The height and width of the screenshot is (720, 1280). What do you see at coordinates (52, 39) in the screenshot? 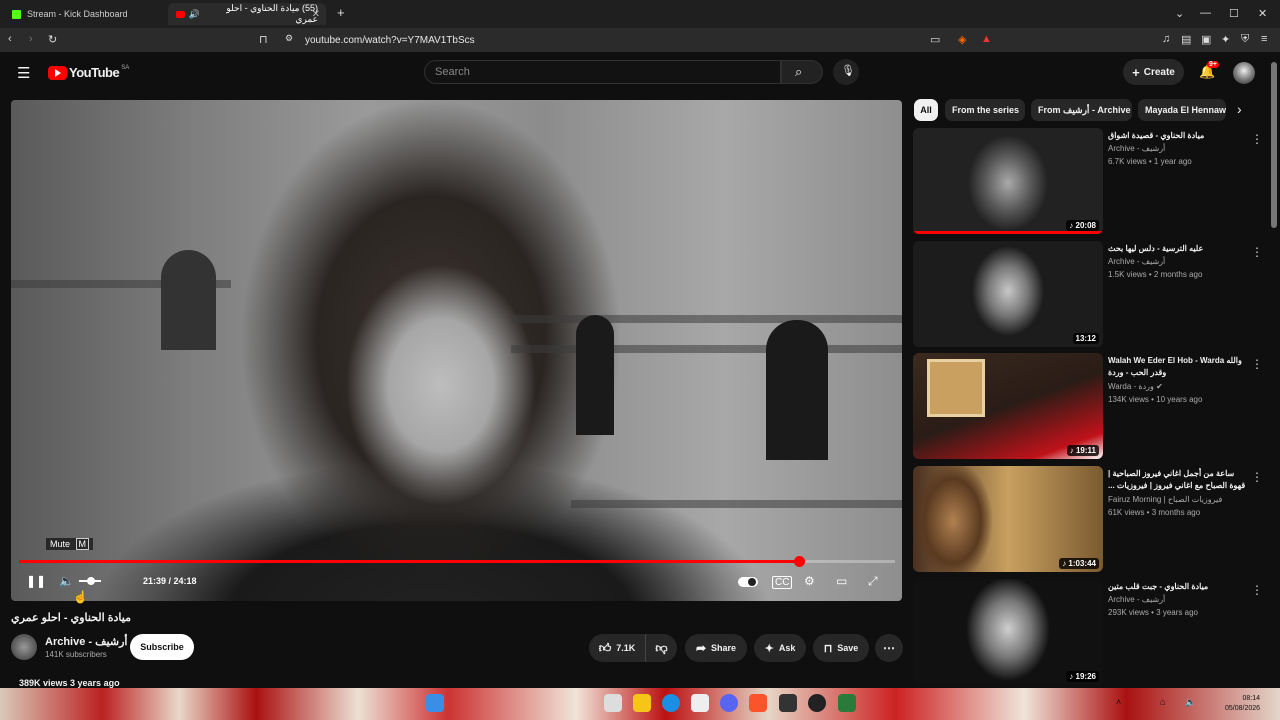
I see `reload-icon: ↻` at bounding box center [52, 39].